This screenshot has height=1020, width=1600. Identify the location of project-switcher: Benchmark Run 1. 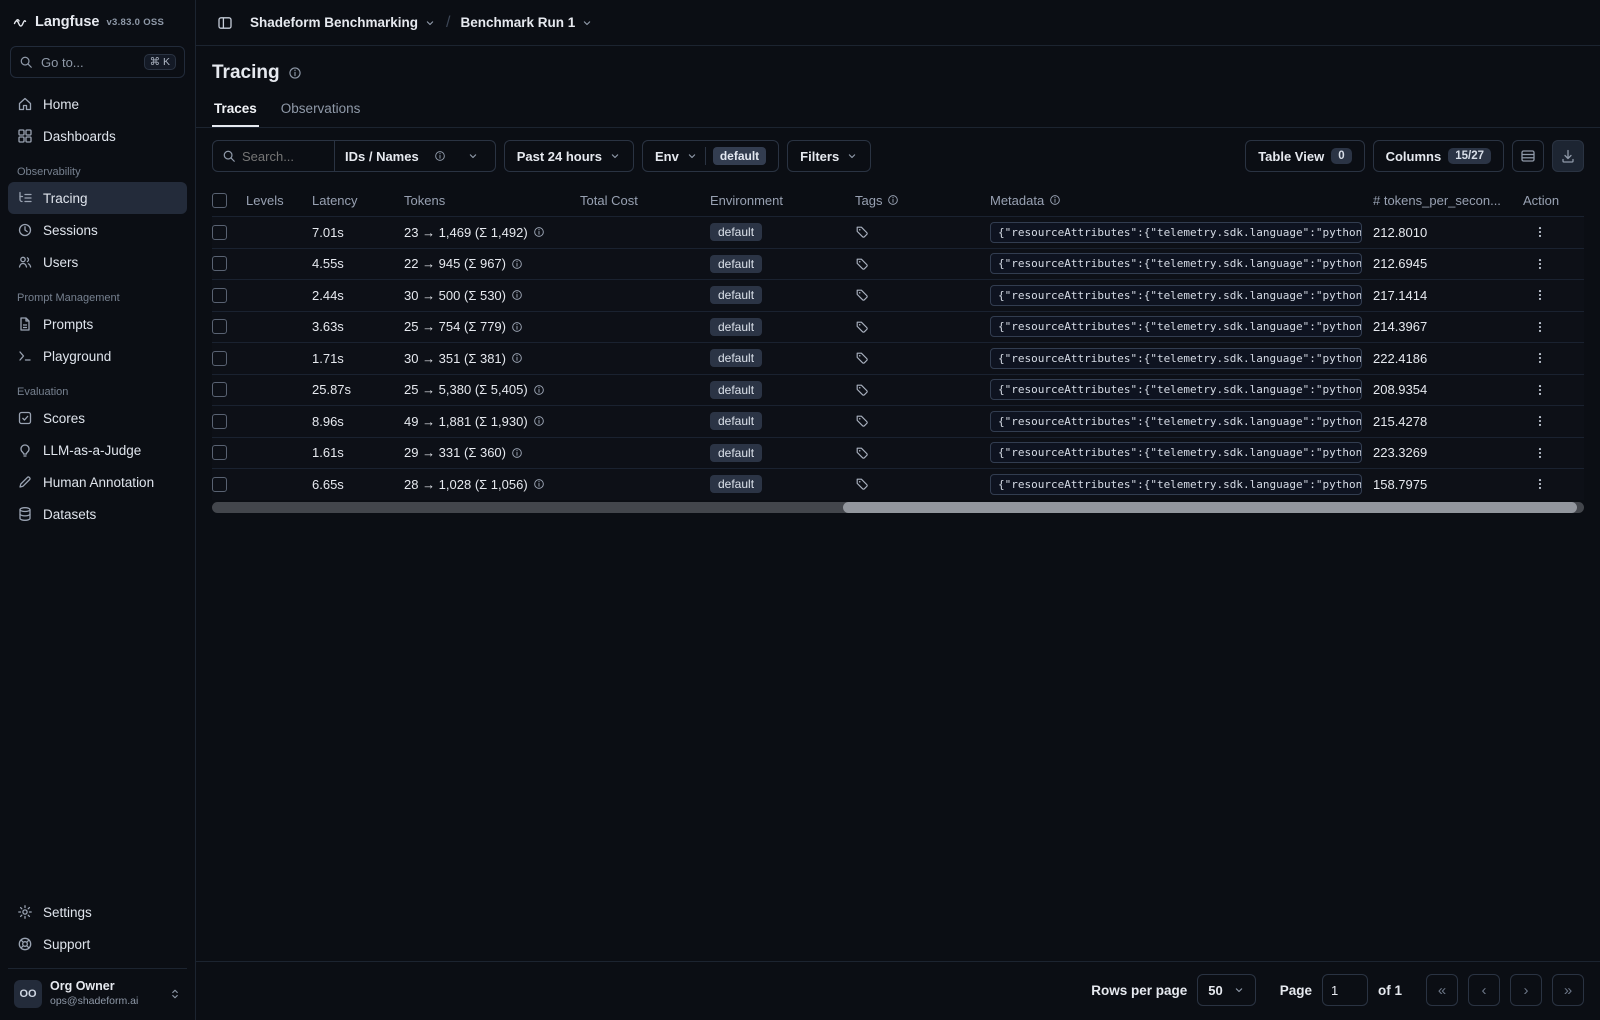
(527, 22).